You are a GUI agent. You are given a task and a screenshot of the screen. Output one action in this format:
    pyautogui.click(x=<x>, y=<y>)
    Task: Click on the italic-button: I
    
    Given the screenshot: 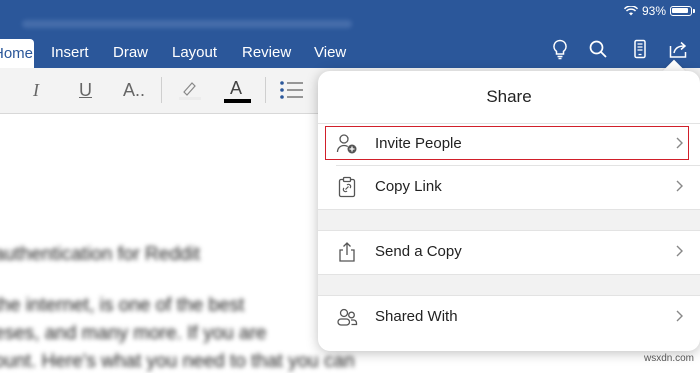 What is the action you would take?
    pyautogui.click(x=36, y=90)
    